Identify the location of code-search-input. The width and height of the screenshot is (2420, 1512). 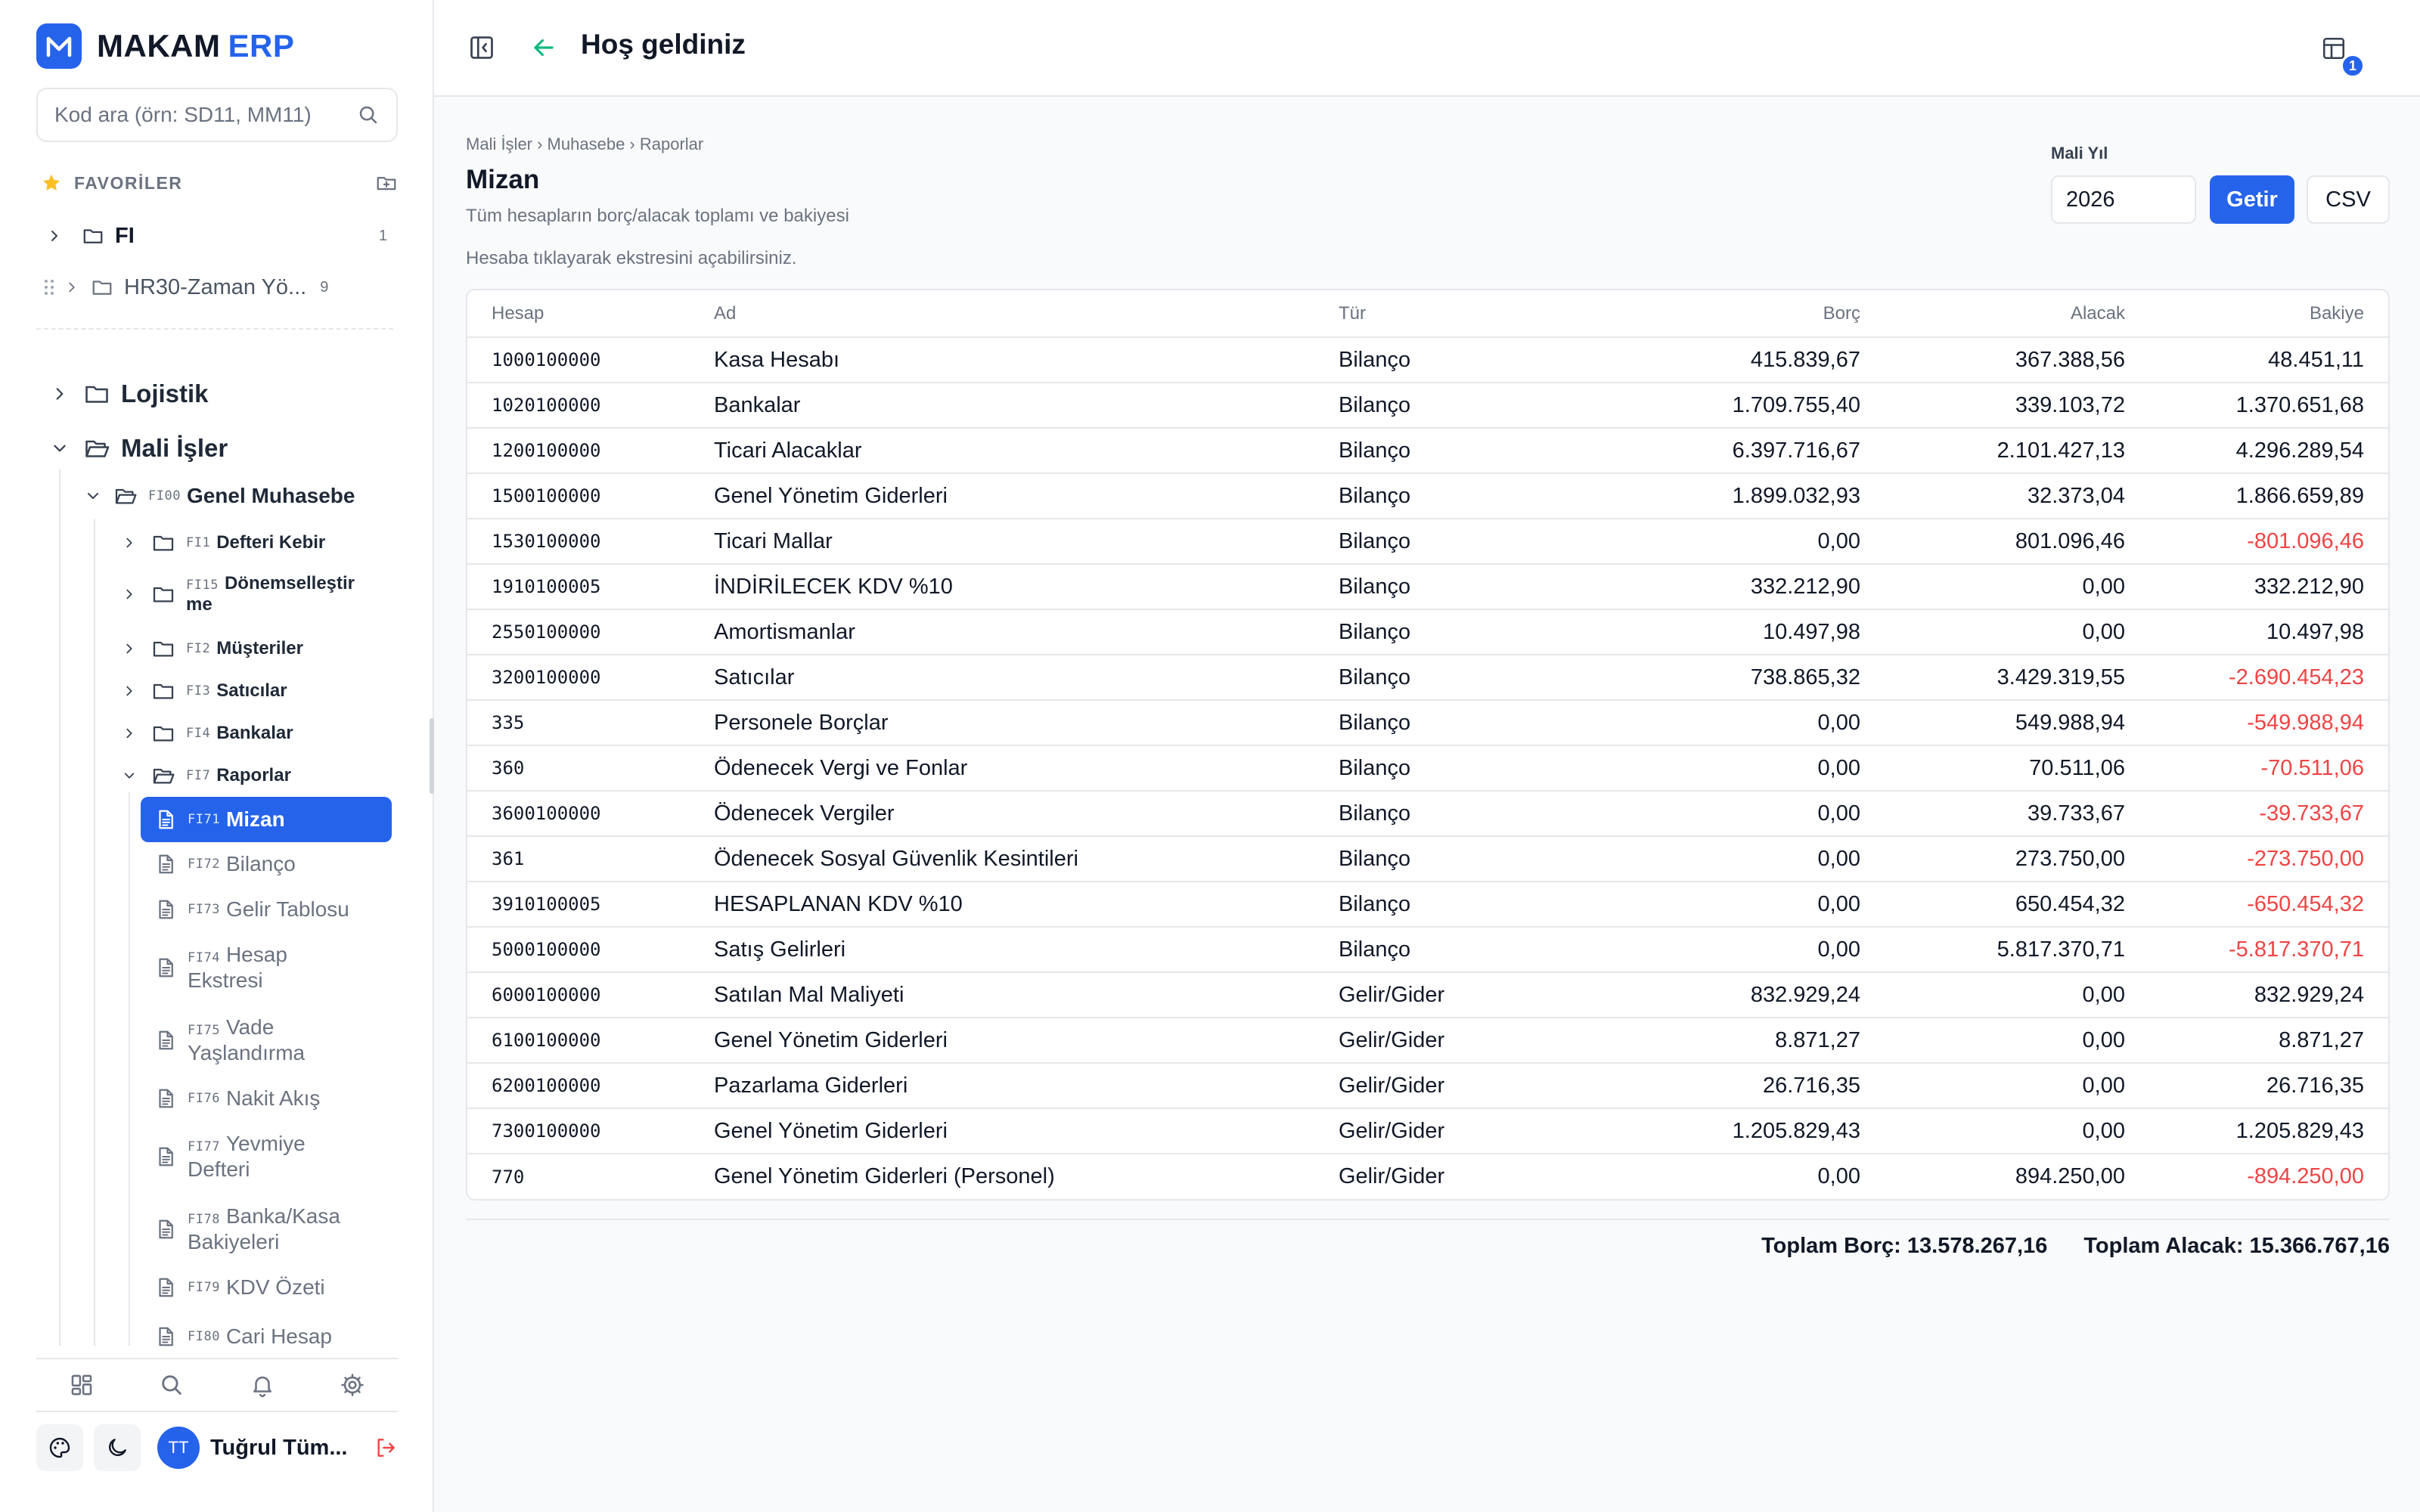
(205, 115).